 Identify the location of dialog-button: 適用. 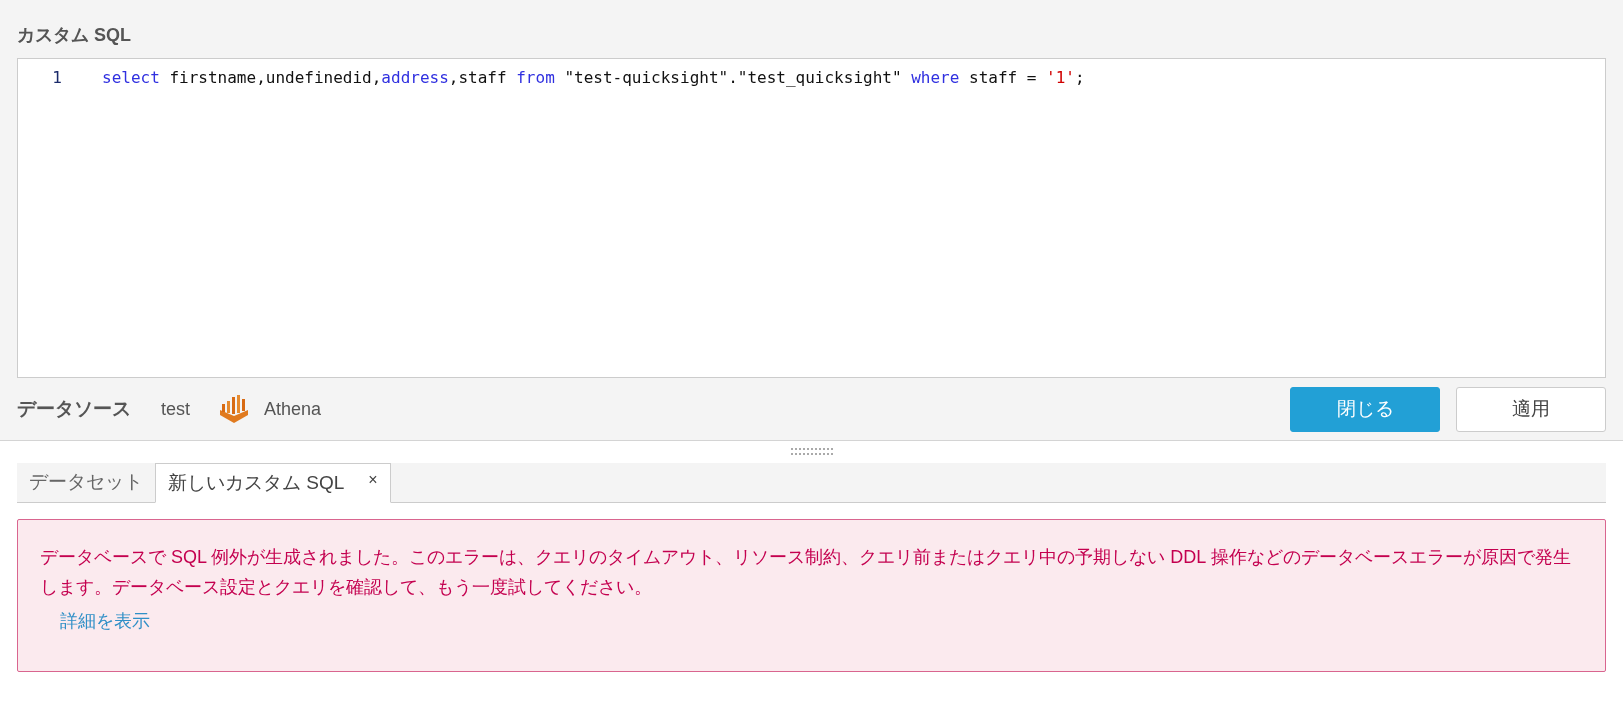
(1531, 409).